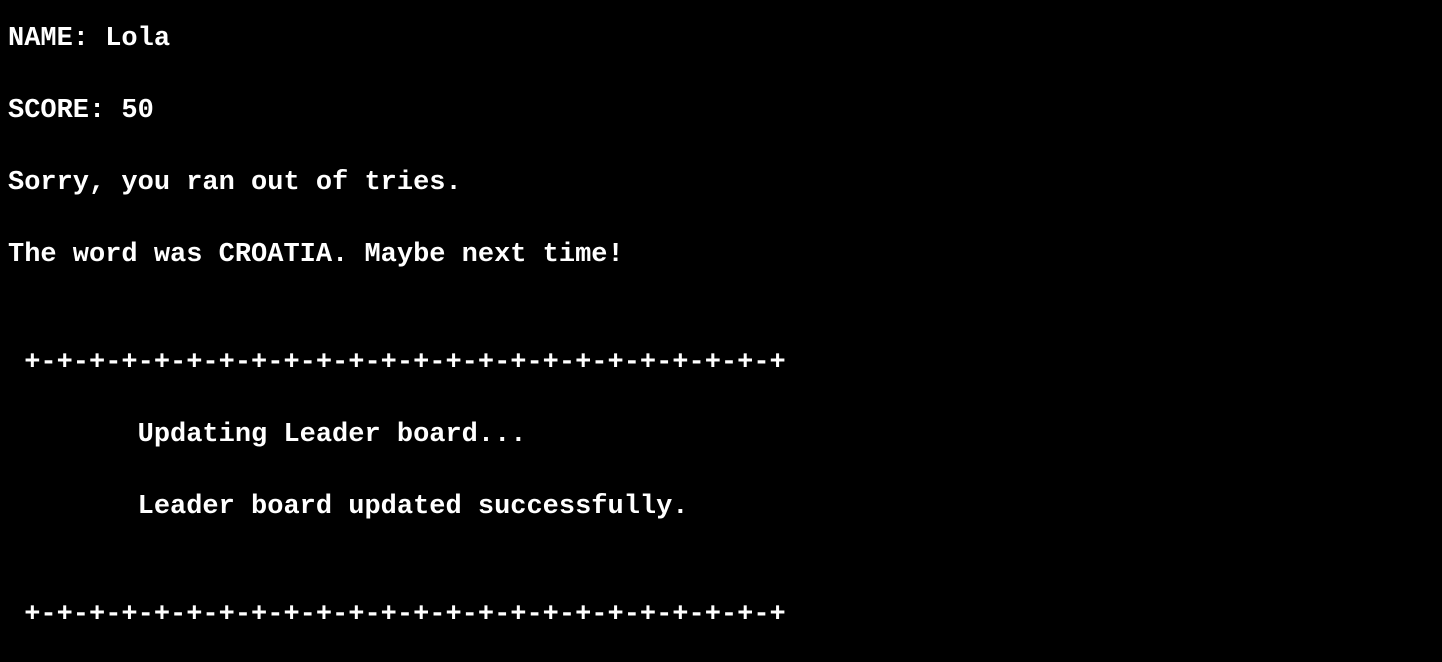 This screenshot has width=1442, height=662. What do you see at coordinates (235, 183) in the screenshot?
I see `out-of-tries-message: Sorry, you ran out of tries.` at bounding box center [235, 183].